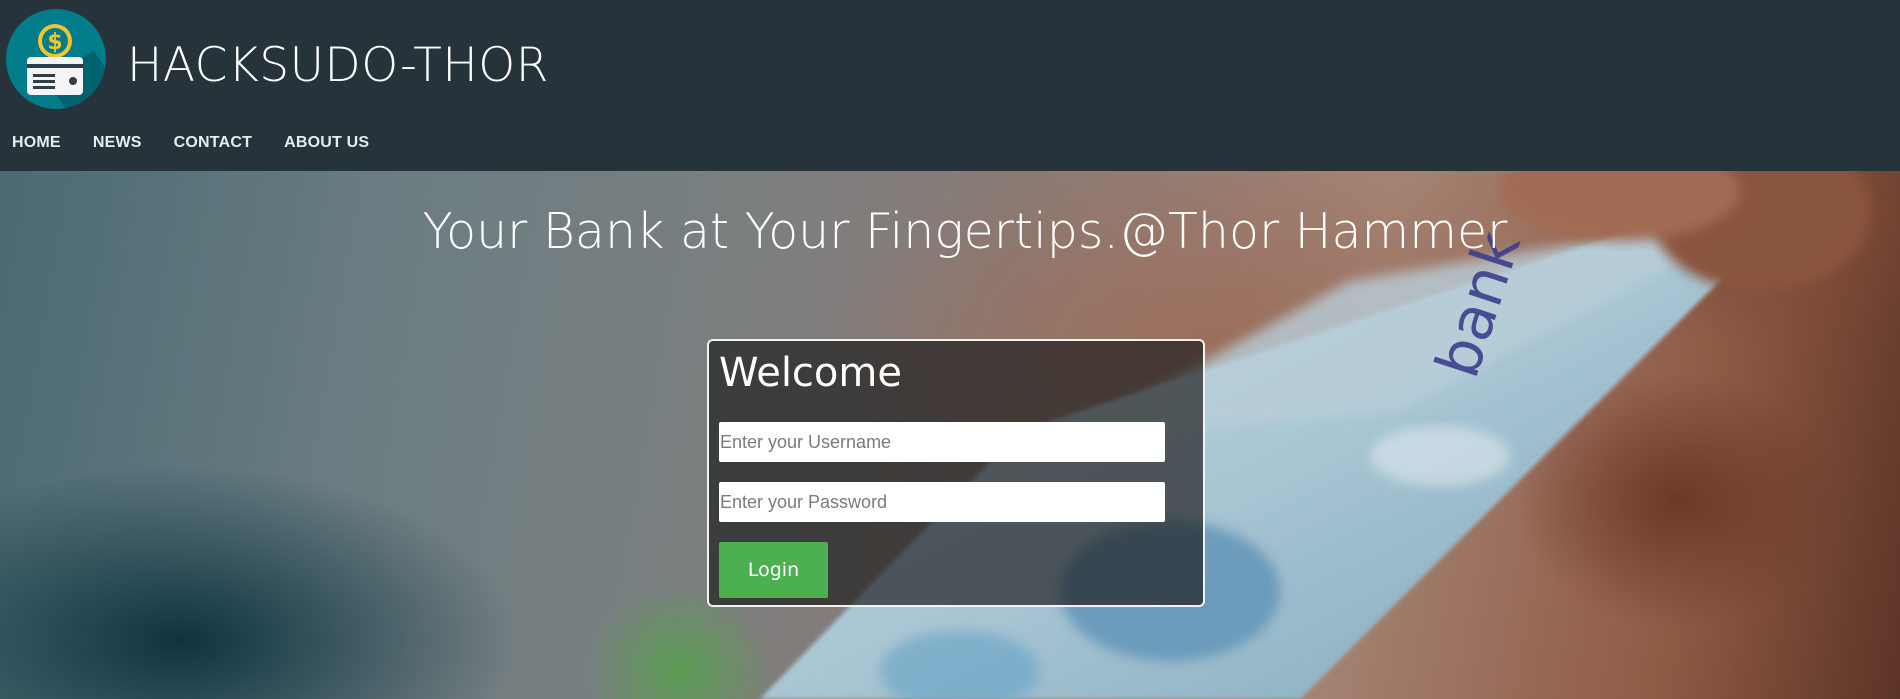  What do you see at coordinates (213, 143) in the screenshot?
I see `nav-item-contact: CONTACT` at bounding box center [213, 143].